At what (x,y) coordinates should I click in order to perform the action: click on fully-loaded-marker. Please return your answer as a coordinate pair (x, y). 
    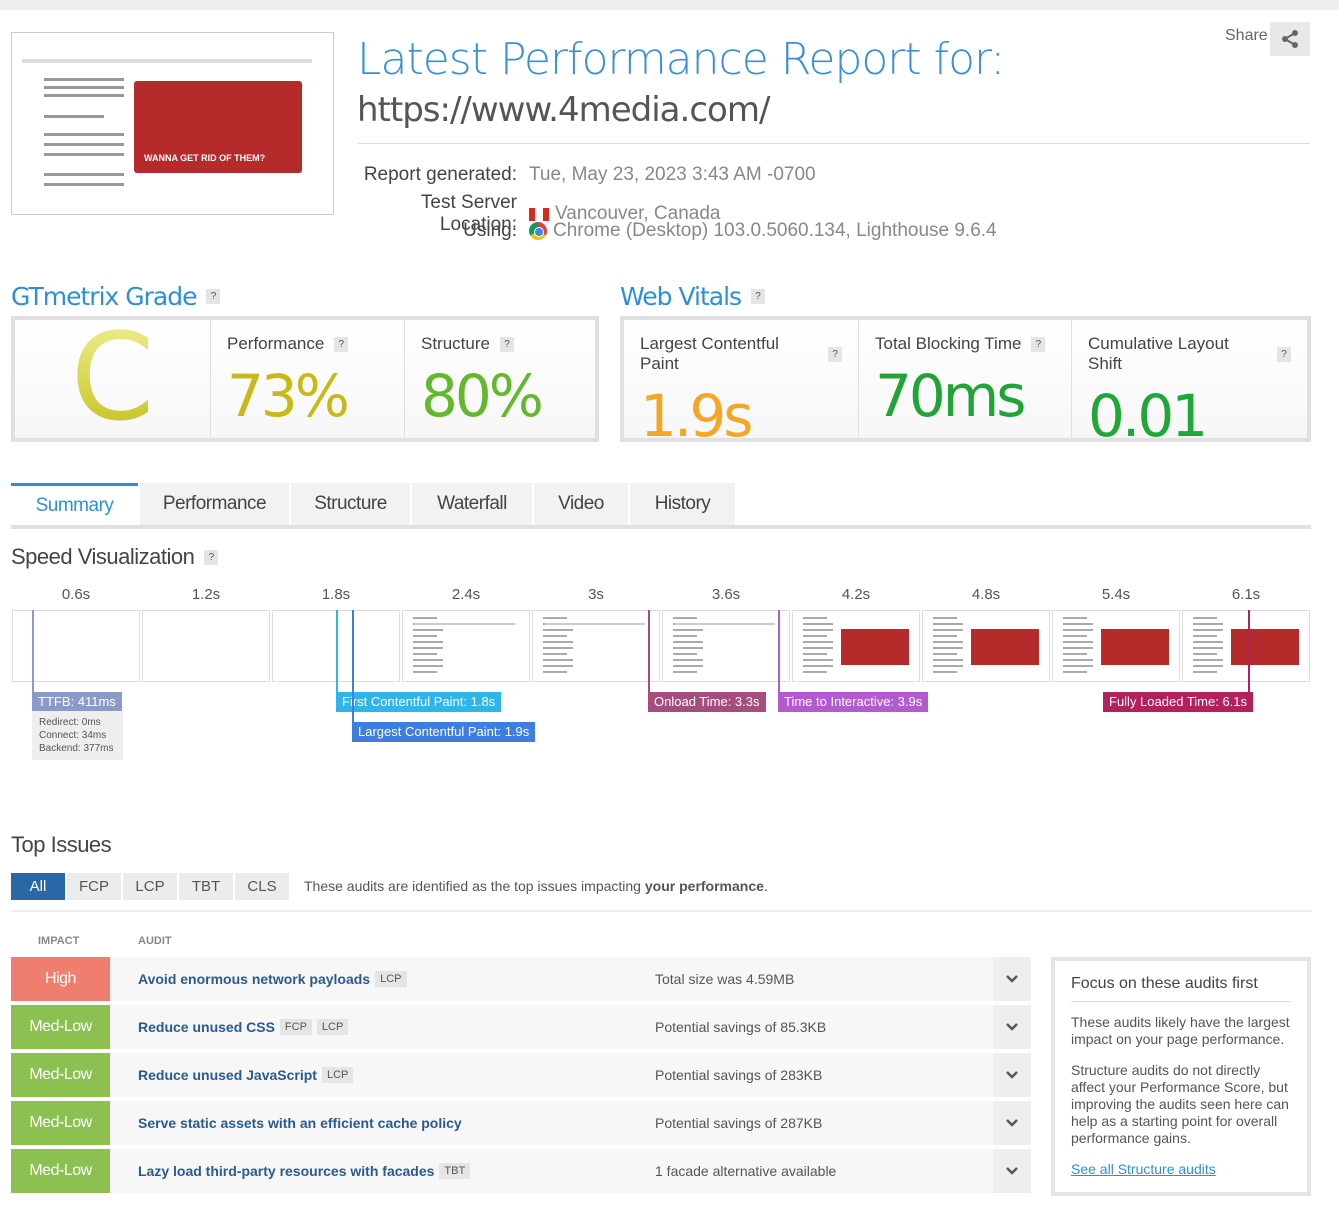
    Looking at the image, I should click on (1249, 651).